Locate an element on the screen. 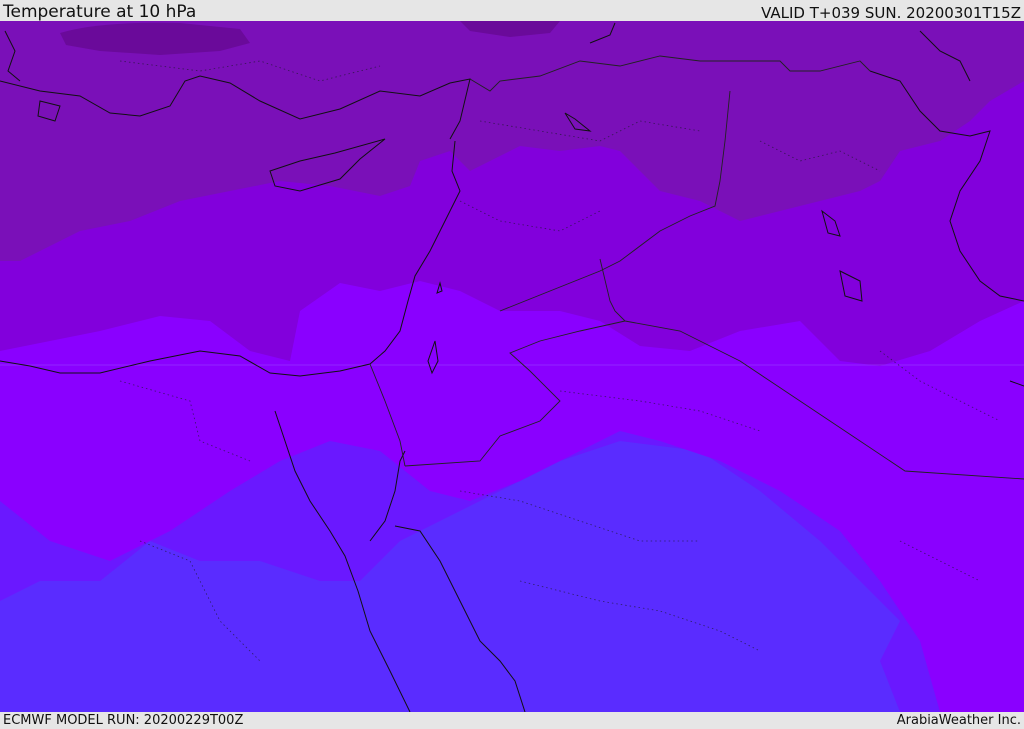 This screenshot has width=1024, height=729. valid-time-label: VALID T+039 SUN. 20200301T15Z is located at coordinates (891, 13).